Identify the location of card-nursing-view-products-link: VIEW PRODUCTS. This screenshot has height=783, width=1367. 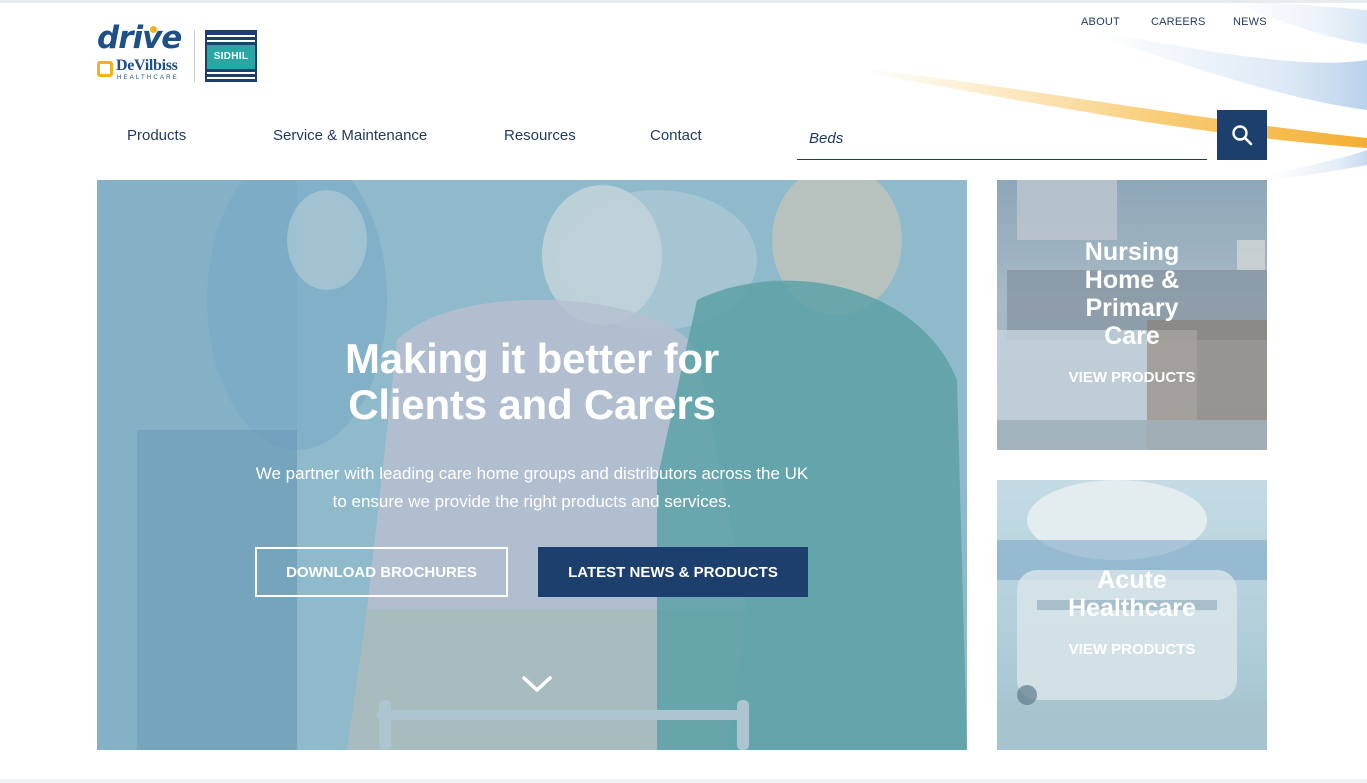
(1132, 377).